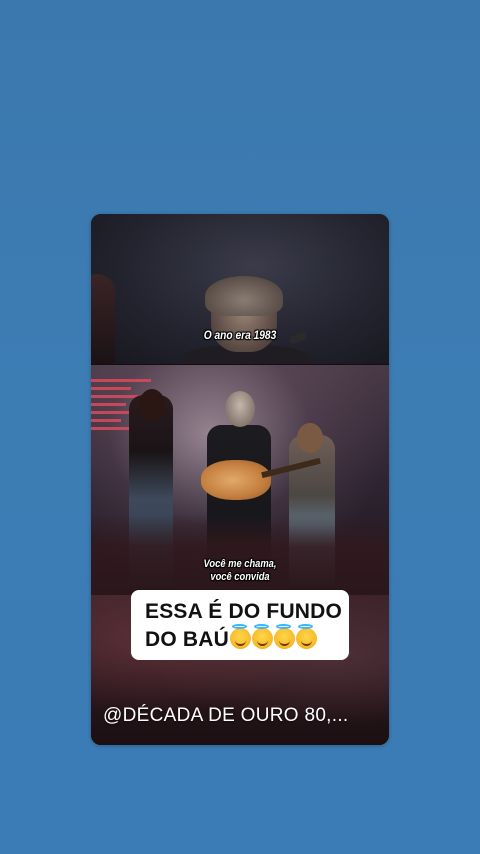 This screenshot has height=854, width=480. Describe the element at coordinates (236, 480) in the screenshot. I see `acoustic-guitar` at that location.